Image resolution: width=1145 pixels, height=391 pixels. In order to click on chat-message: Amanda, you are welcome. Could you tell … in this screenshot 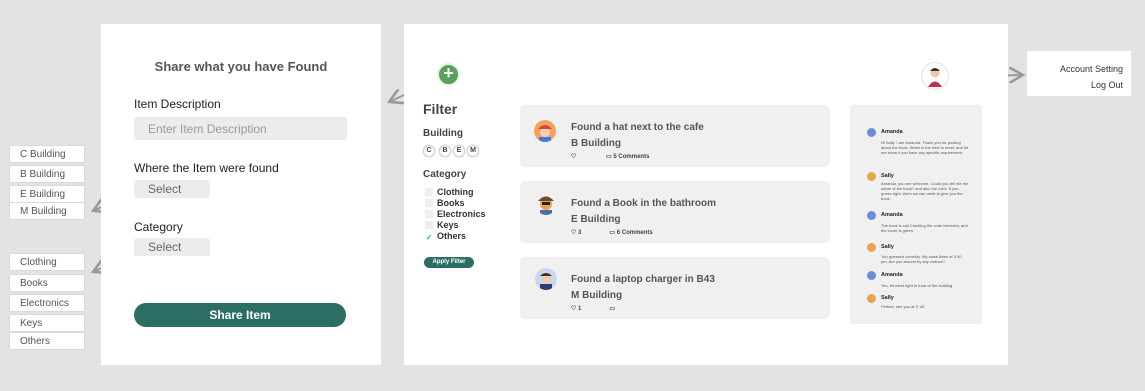, I will do `click(925, 191)`.